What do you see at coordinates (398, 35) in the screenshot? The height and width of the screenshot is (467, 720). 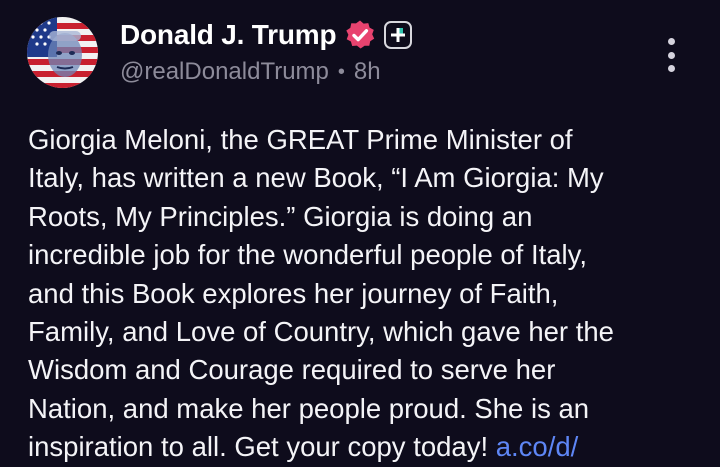 I see `plus-icon` at bounding box center [398, 35].